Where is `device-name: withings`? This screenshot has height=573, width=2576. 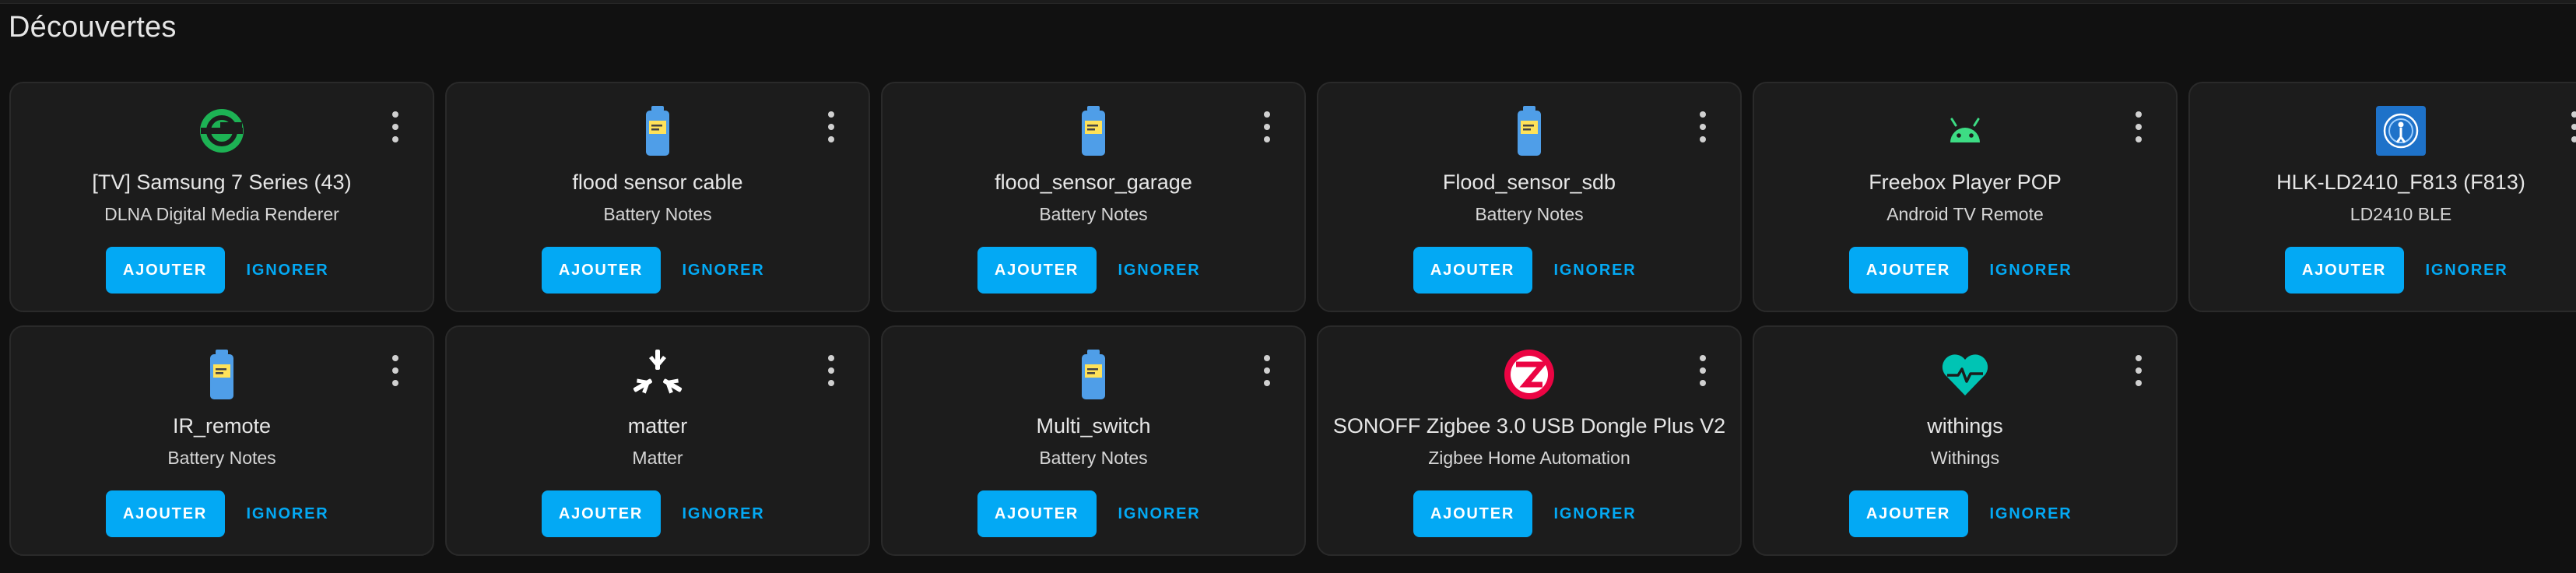
device-name: withings is located at coordinates (1965, 426).